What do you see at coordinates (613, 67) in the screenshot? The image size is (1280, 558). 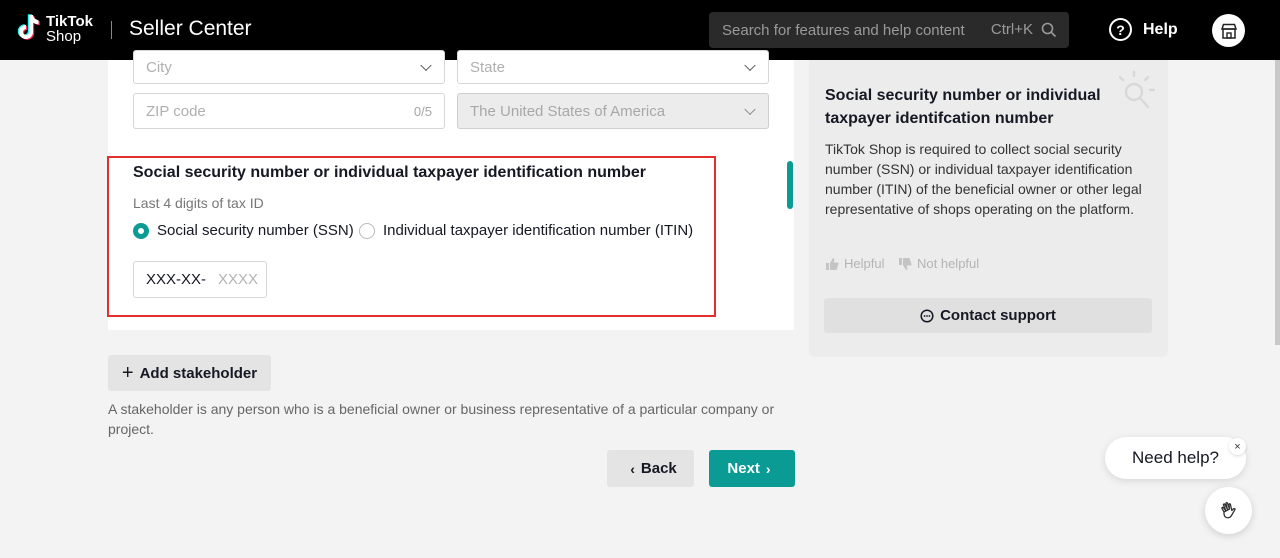 I see `state-select: State` at bounding box center [613, 67].